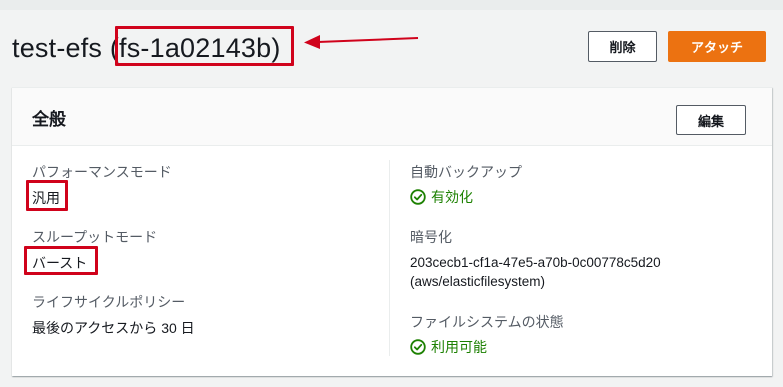 Image resolution: width=783 pixels, height=387 pixels. Describe the element at coordinates (478, 281) in the screenshot. I see `encryption-key-alias: (aws/elasticfilesystem)` at that location.